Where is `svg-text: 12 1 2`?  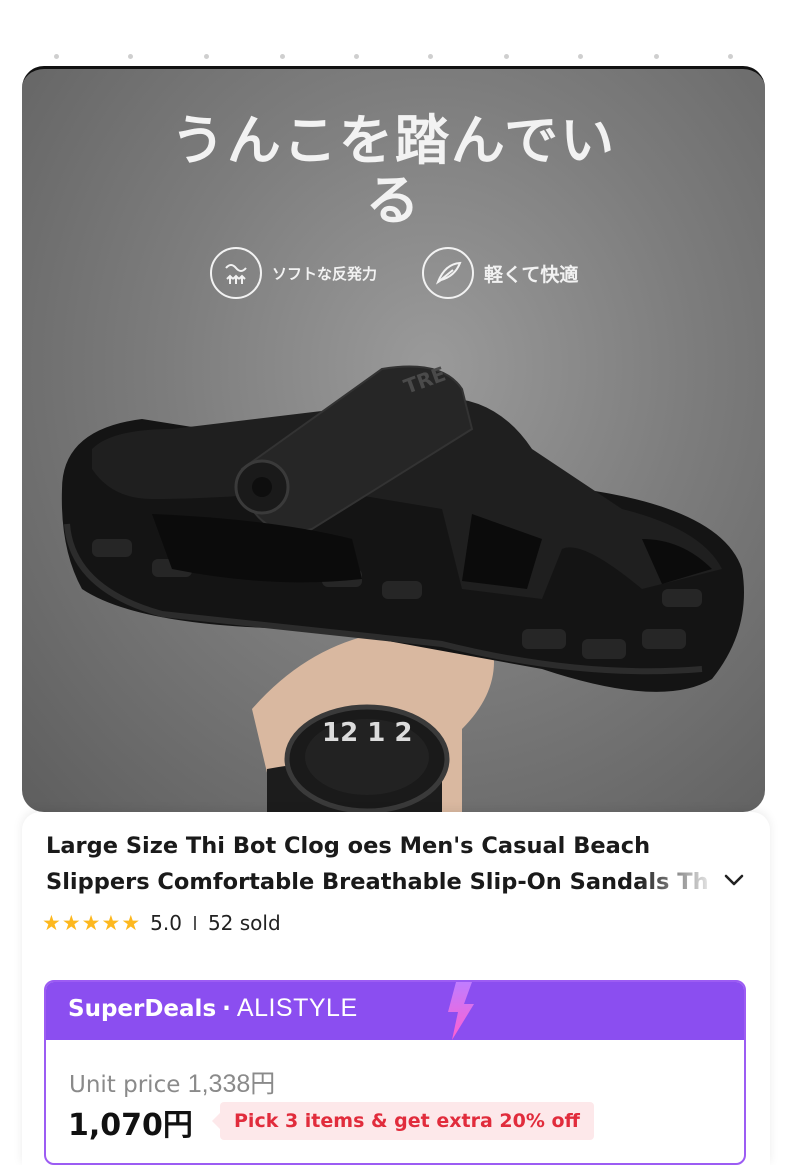 svg-text: 12 1 2 is located at coordinates (367, 733).